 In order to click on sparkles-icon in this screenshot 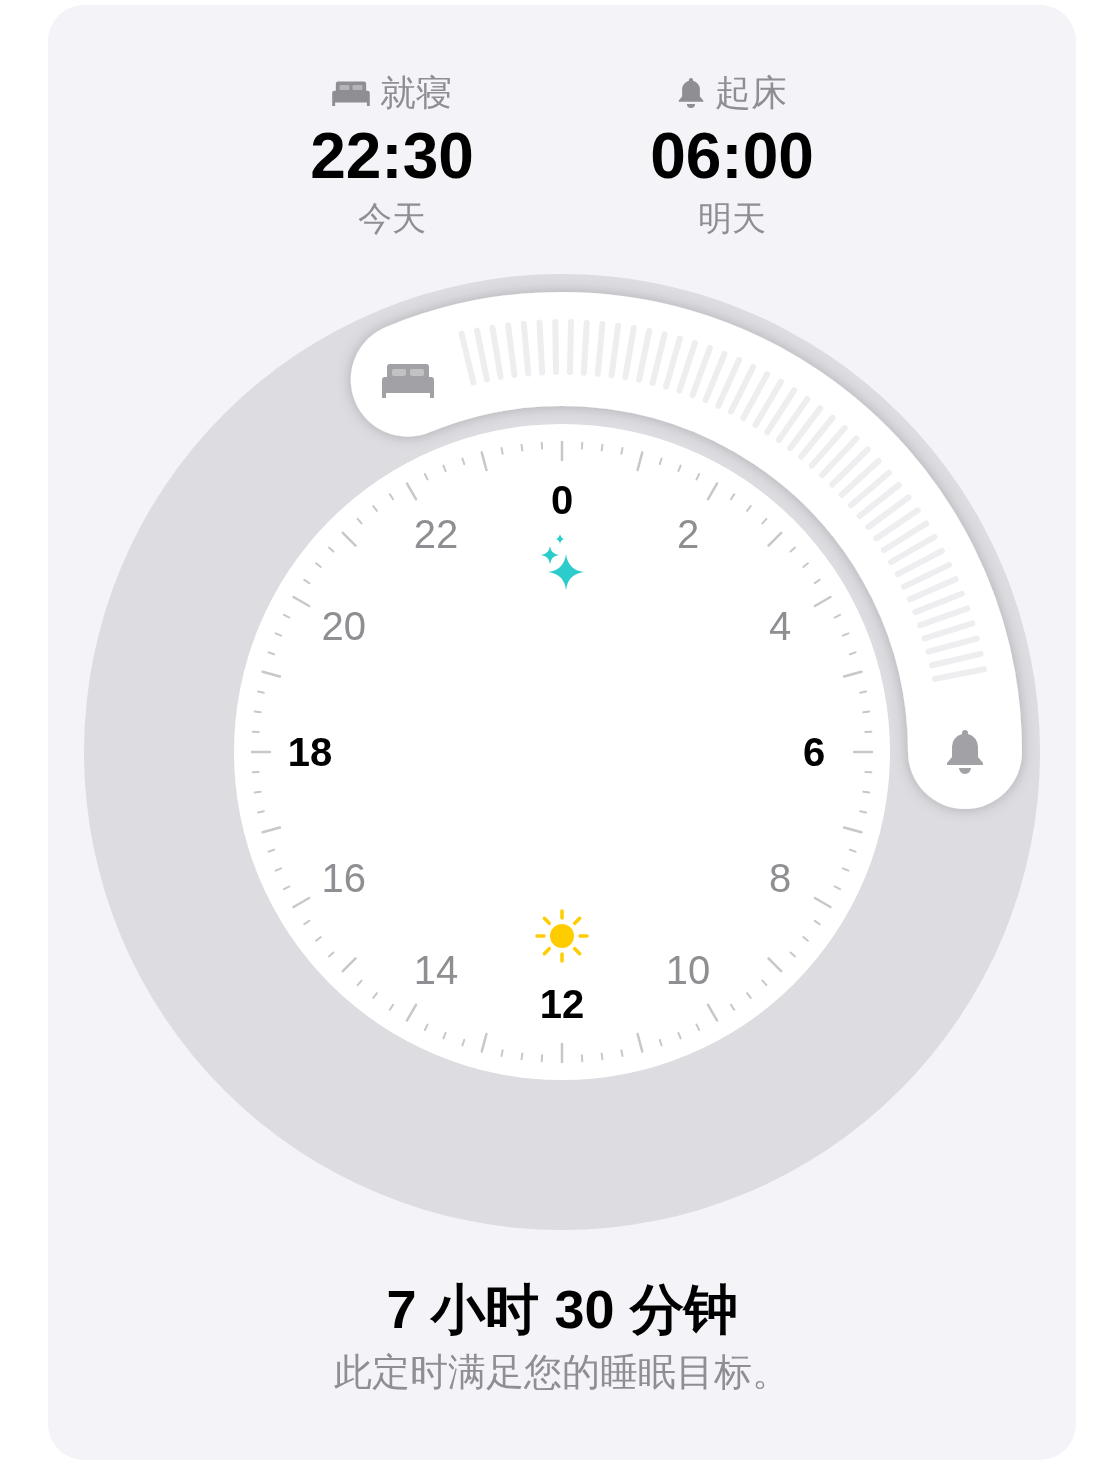, I will do `click(562, 562)`.